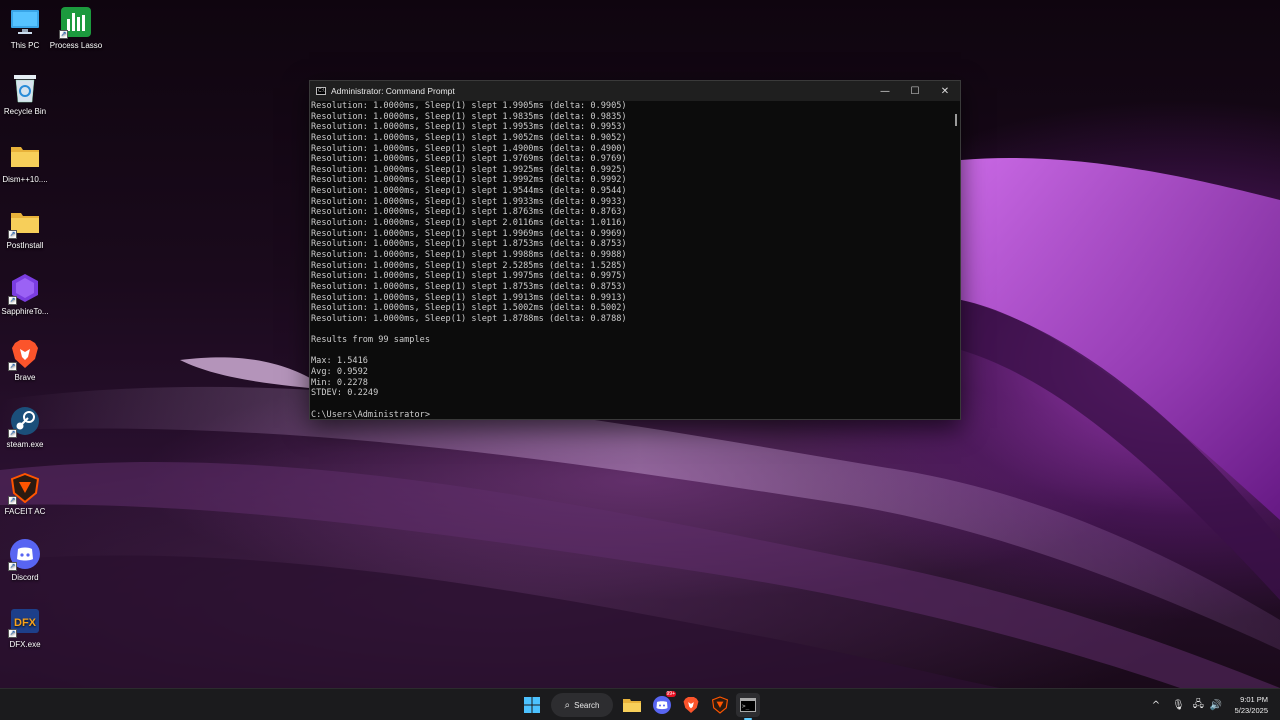  Describe the element at coordinates (75, 22) in the screenshot. I see `process-lasso-icon: ↗` at that location.